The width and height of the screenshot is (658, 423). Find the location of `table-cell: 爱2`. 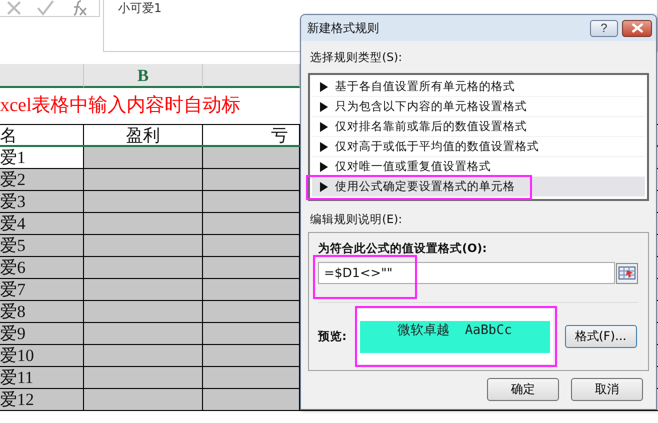

table-cell: 爱2 is located at coordinates (42, 179).